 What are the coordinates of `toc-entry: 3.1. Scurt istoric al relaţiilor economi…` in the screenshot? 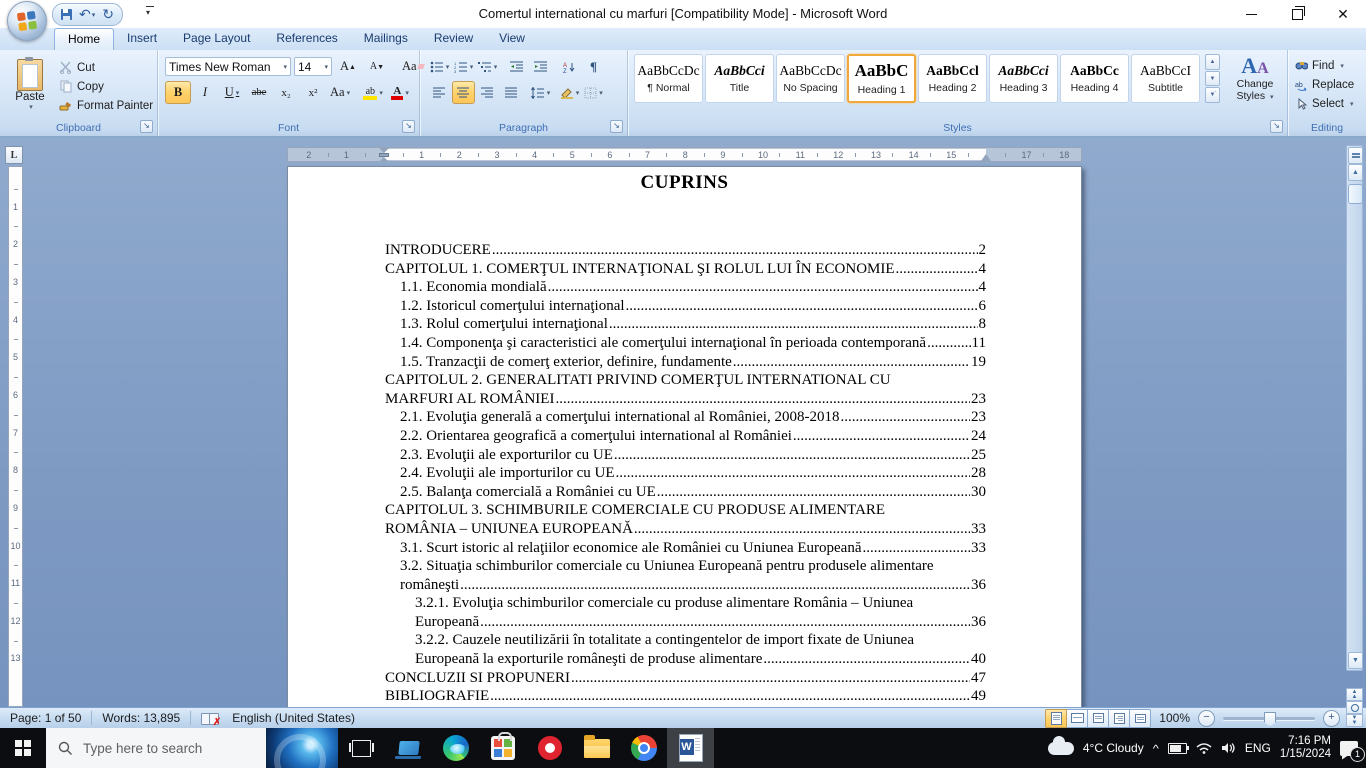 It's located at (685, 548).